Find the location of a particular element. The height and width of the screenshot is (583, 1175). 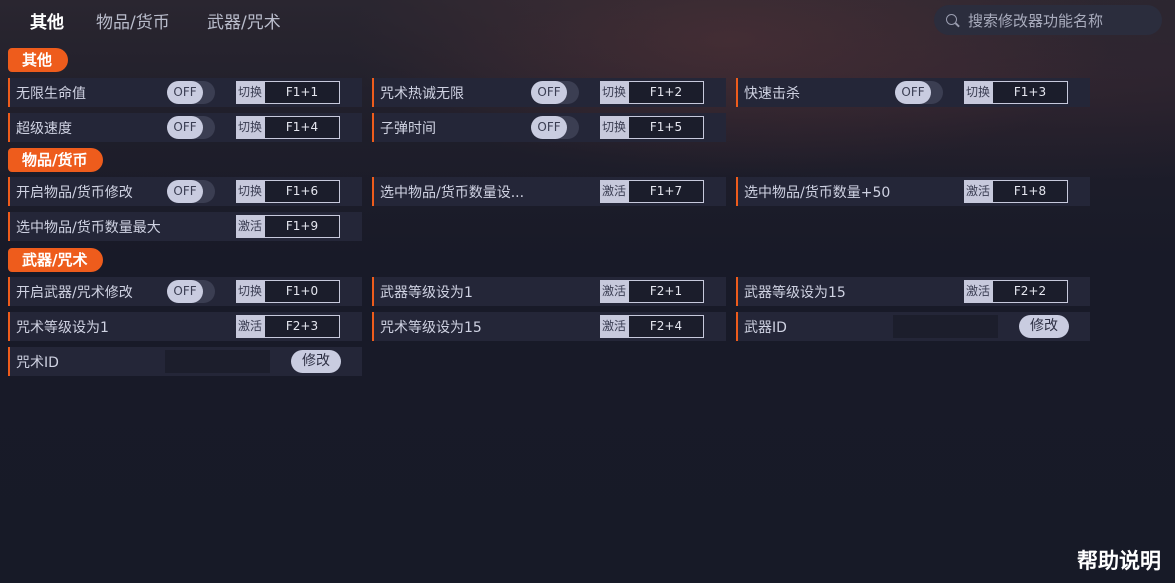

cheat-label: 开启物品/货币修改 is located at coordinates (74, 193).